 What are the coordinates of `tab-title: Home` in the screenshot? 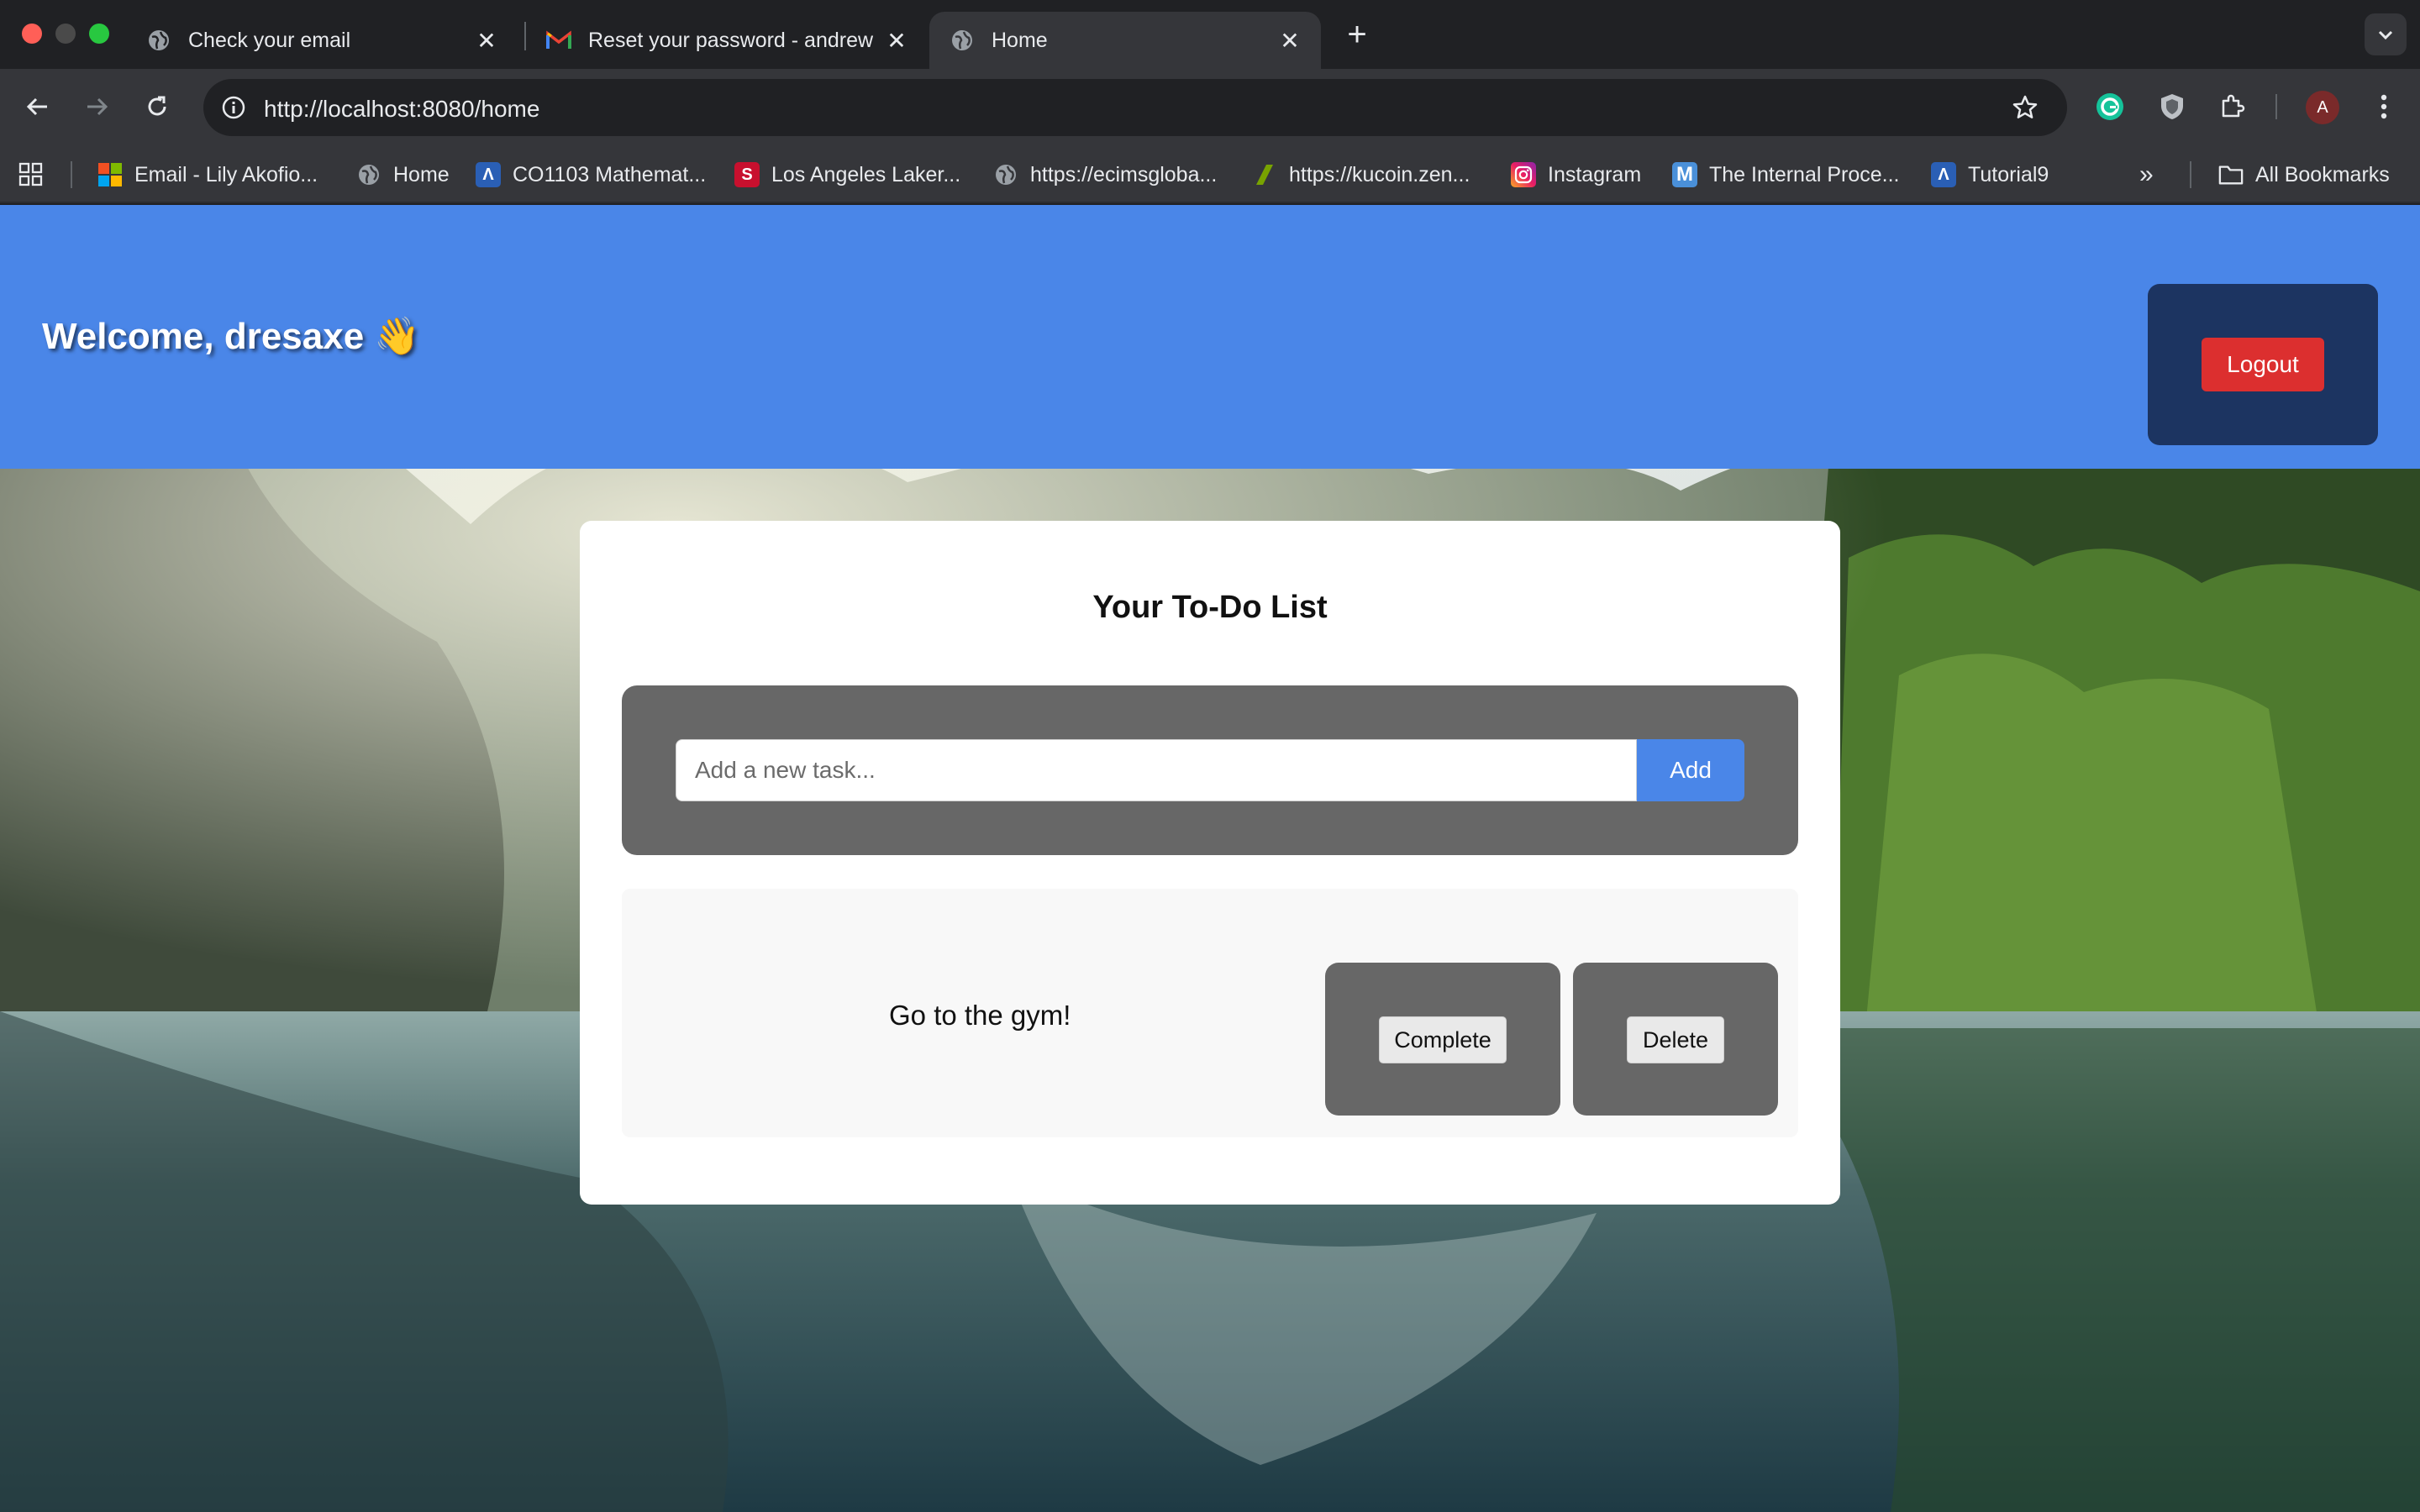 It's located at (1020, 40).